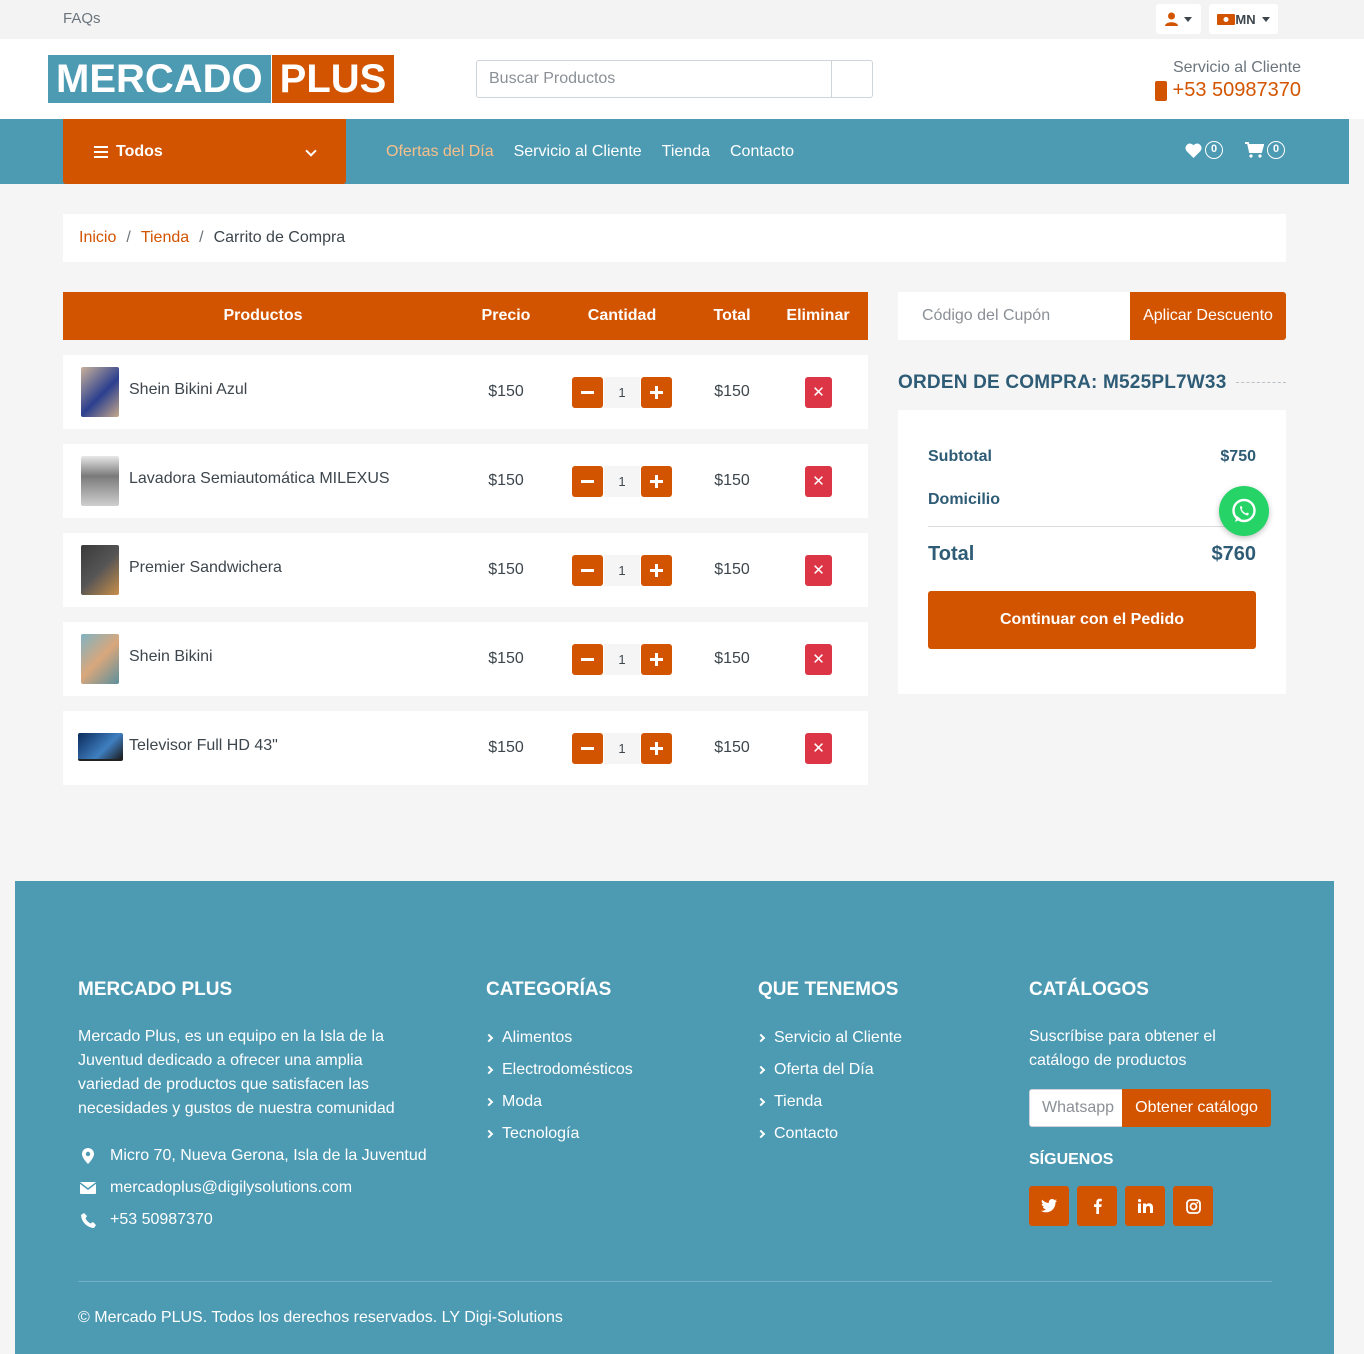 The width and height of the screenshot is (1364, 1354). I want to click on twitter-button, so click(1049, 1206).